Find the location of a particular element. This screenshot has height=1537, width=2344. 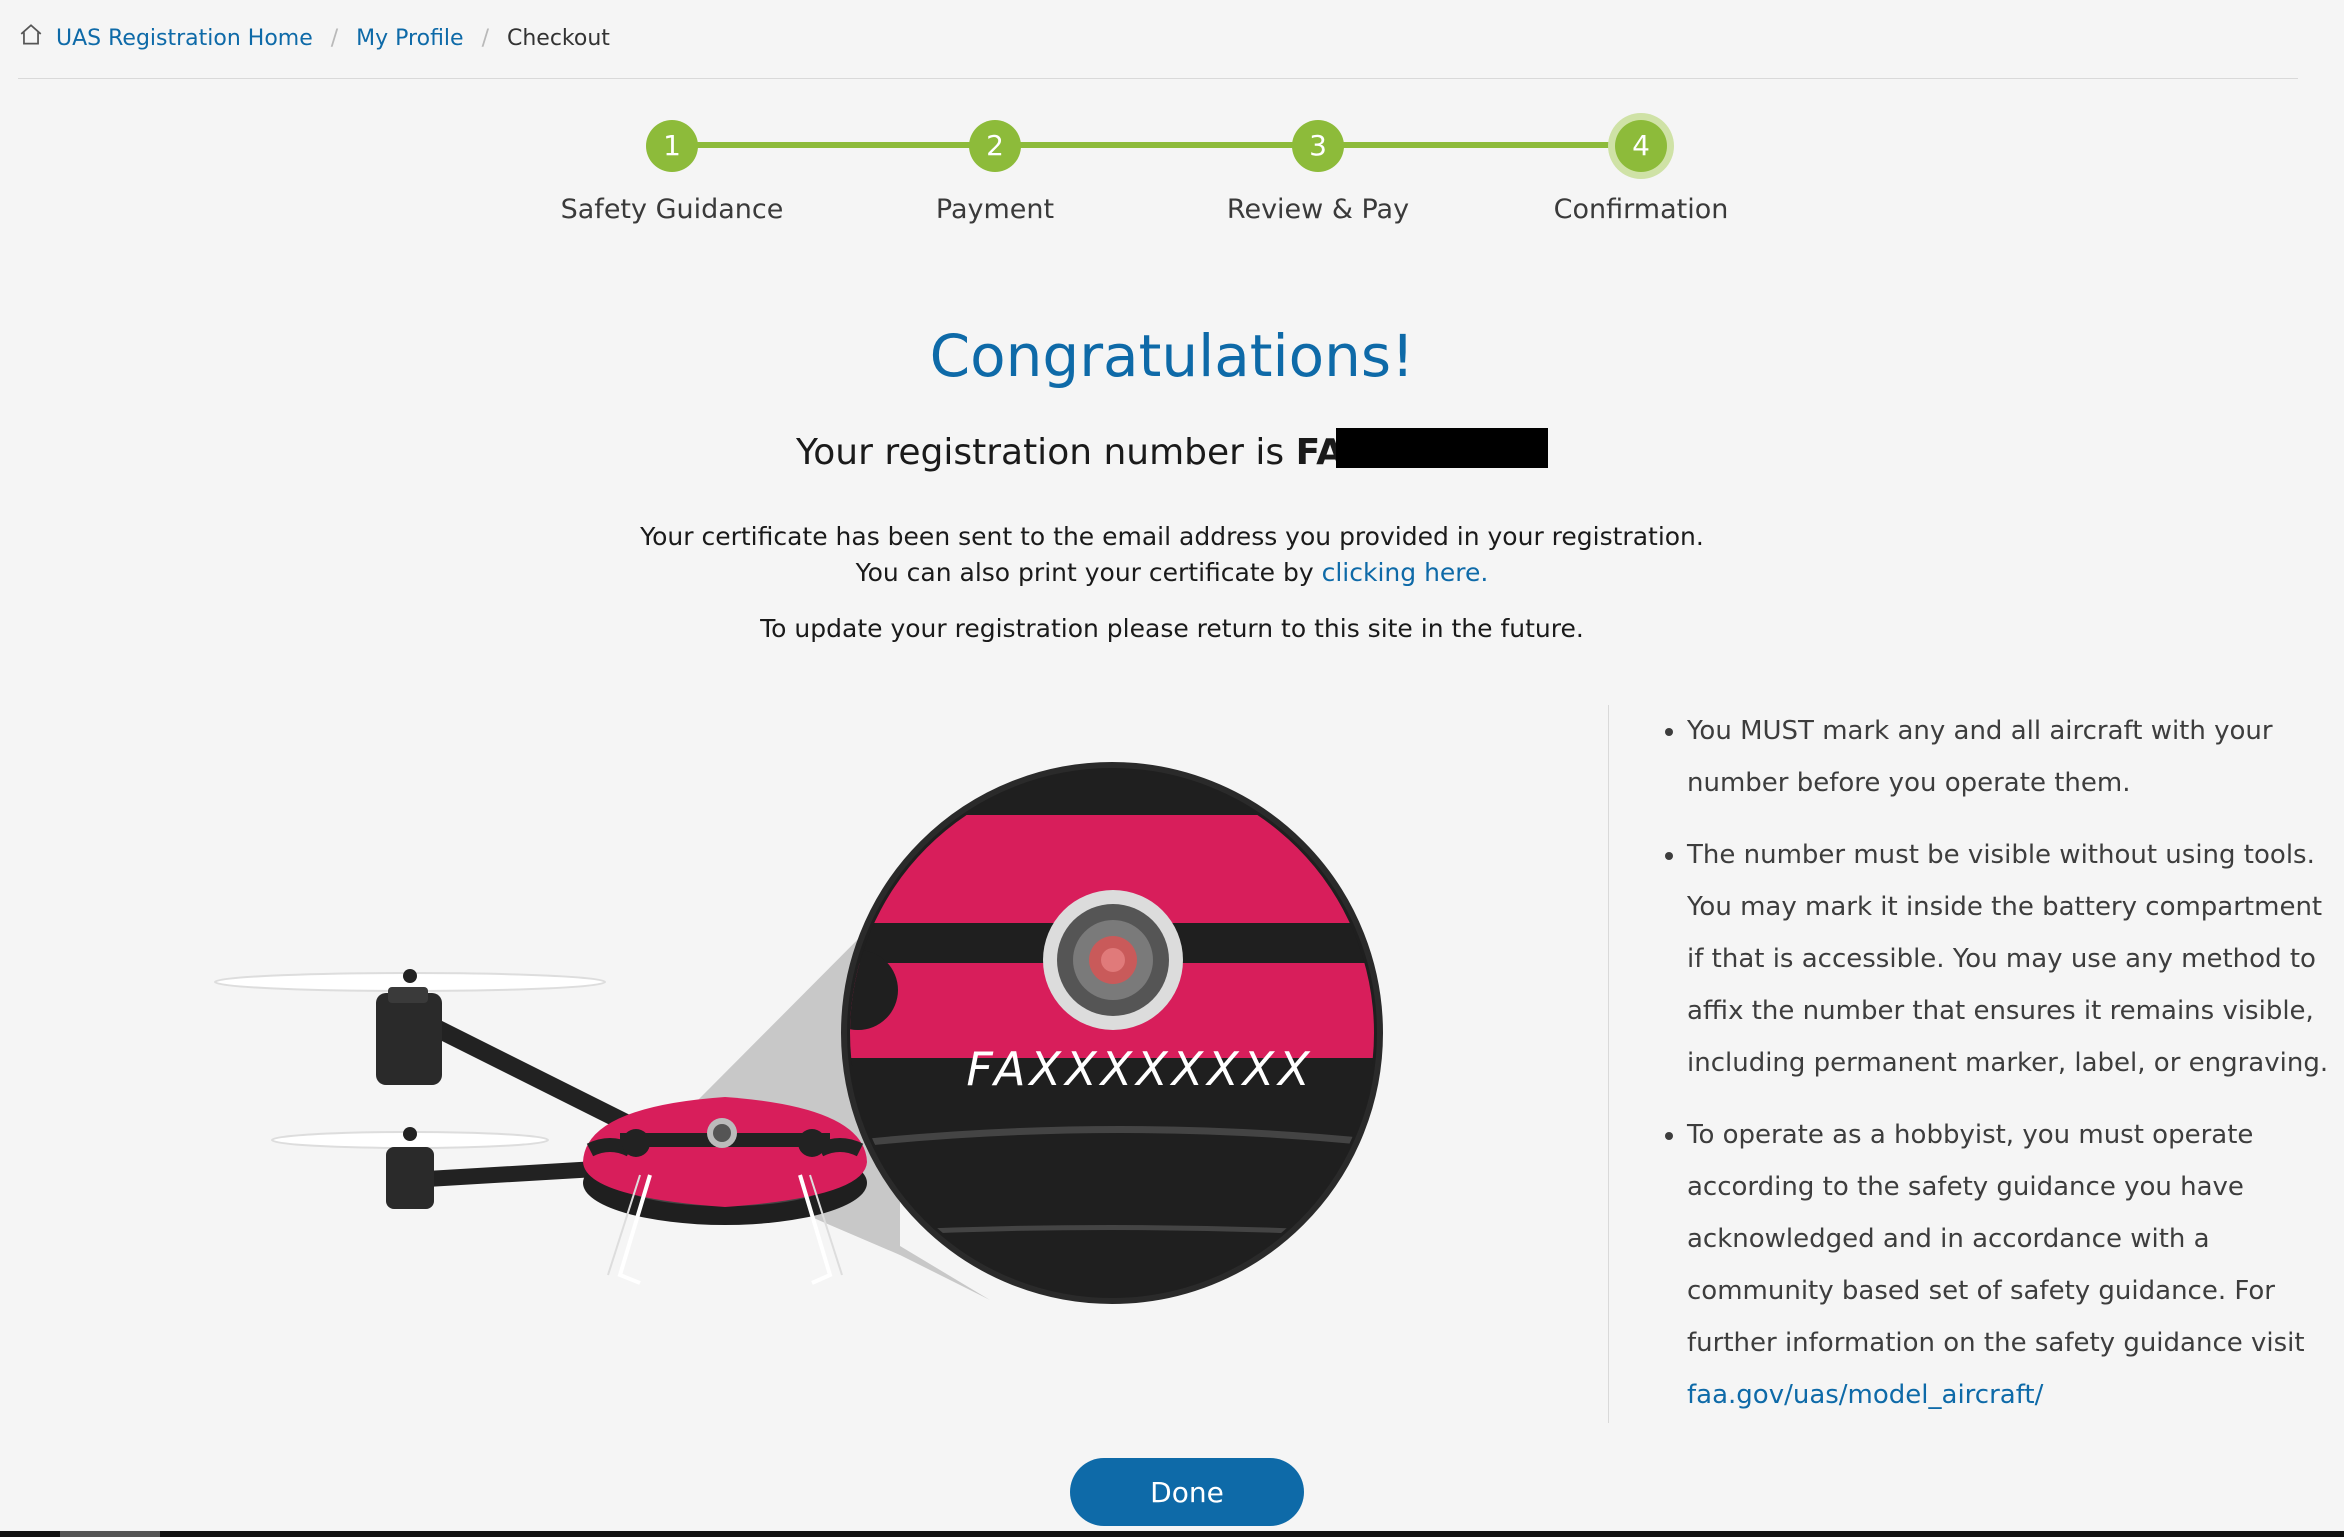

step-label: Confirmation is located at coordinates (1641, 209).